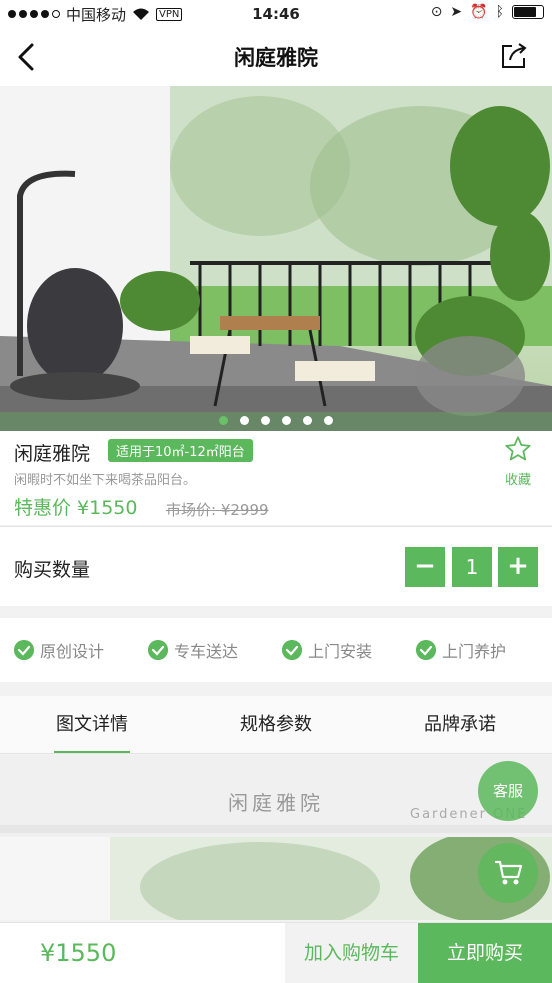 The height and width of the screenshot is (983, 552). I want to click on product-subtitle: 闲暇时不如坐下来喝茶品阳台。, so click(105, 480).